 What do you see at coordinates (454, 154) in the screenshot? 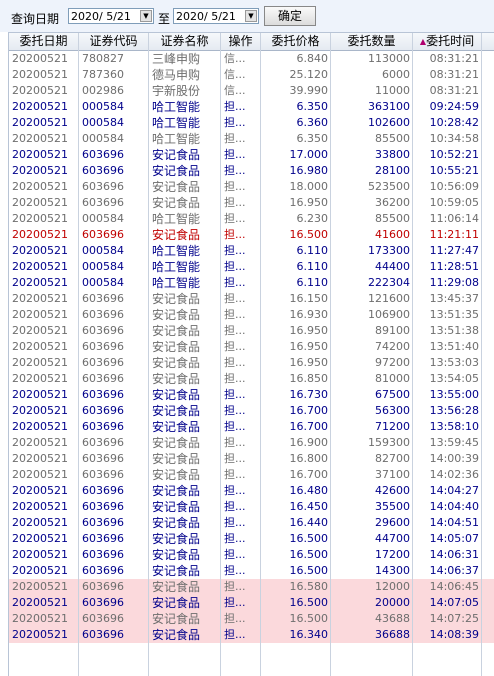
I see `cell-time: 10:52:21` at bounding box center [454, 154].